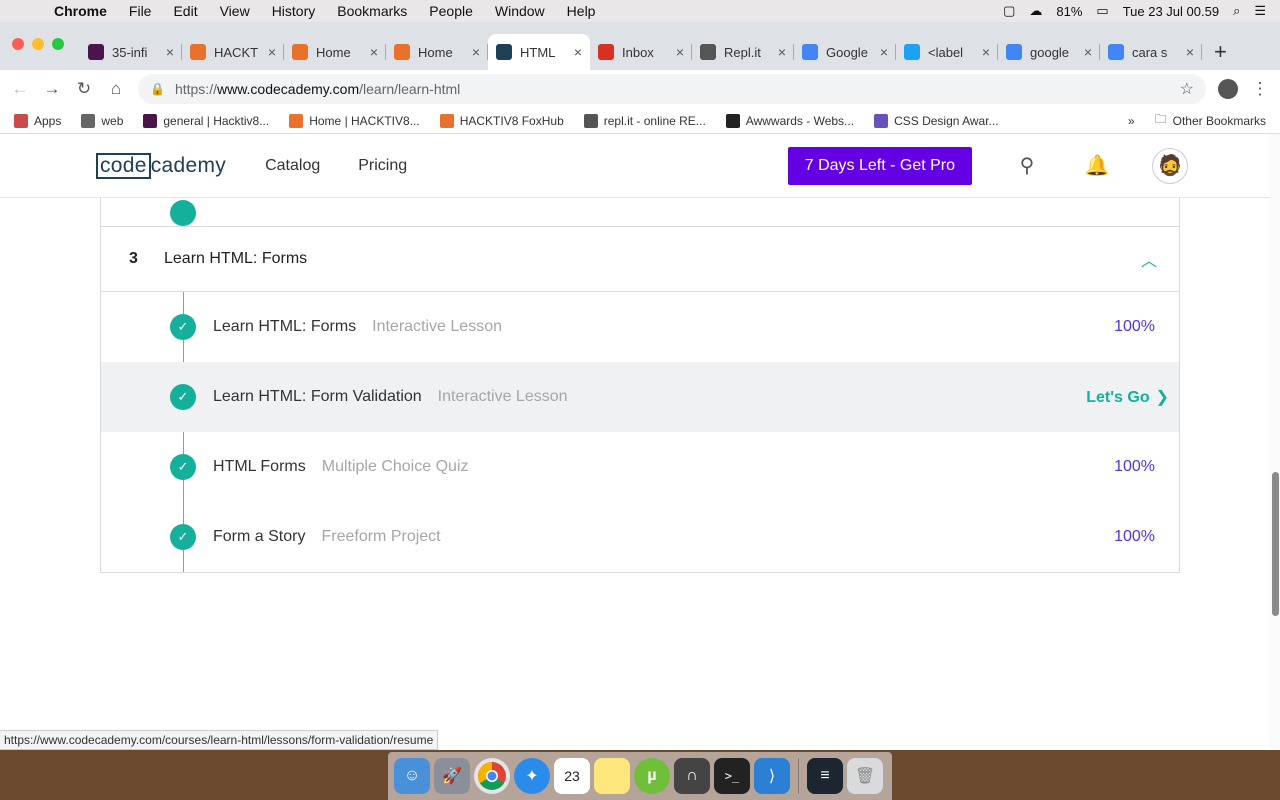  I want to click on chrome-icon, so click(492, 776).